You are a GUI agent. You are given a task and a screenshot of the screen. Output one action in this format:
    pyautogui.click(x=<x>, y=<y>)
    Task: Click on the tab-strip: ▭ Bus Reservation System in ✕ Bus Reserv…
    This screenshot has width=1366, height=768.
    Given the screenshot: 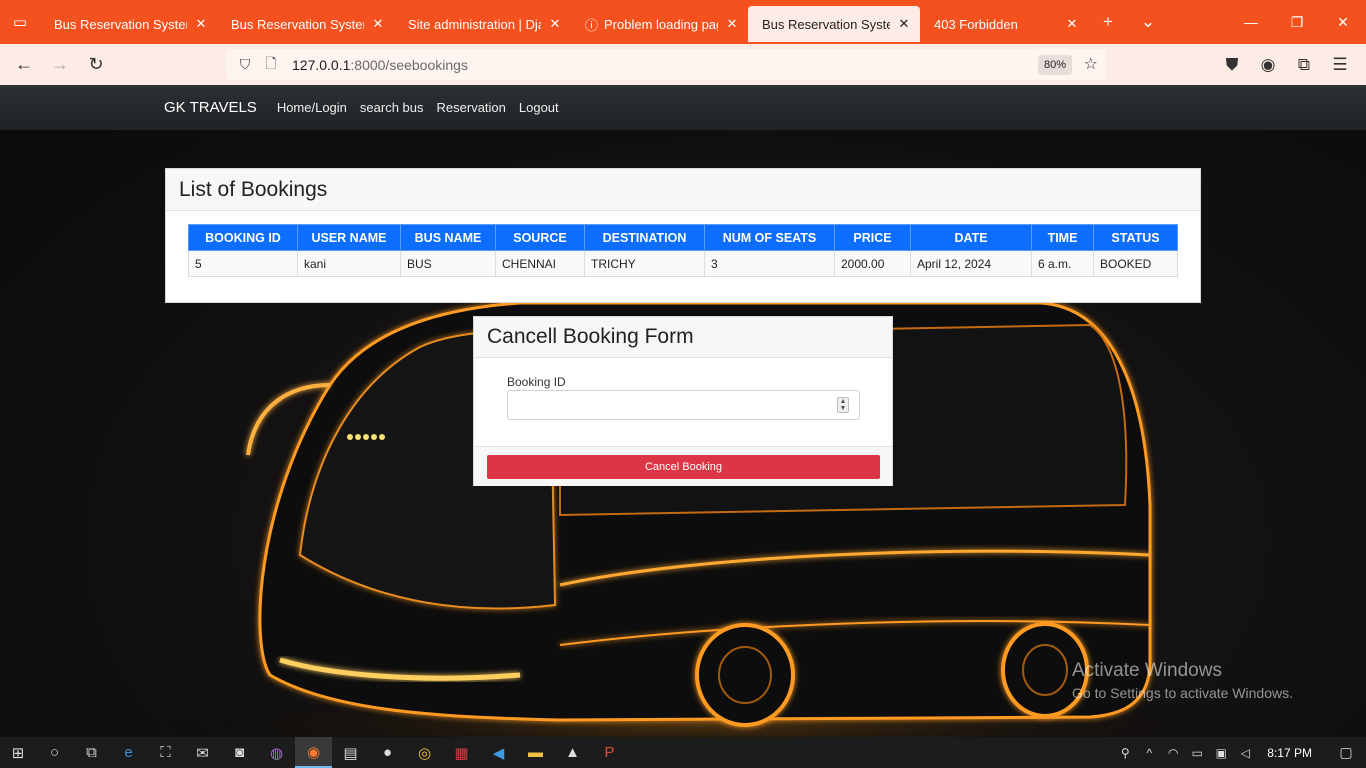 What is the action you would take?
    pyautogui.click(x=683, y=22)
    